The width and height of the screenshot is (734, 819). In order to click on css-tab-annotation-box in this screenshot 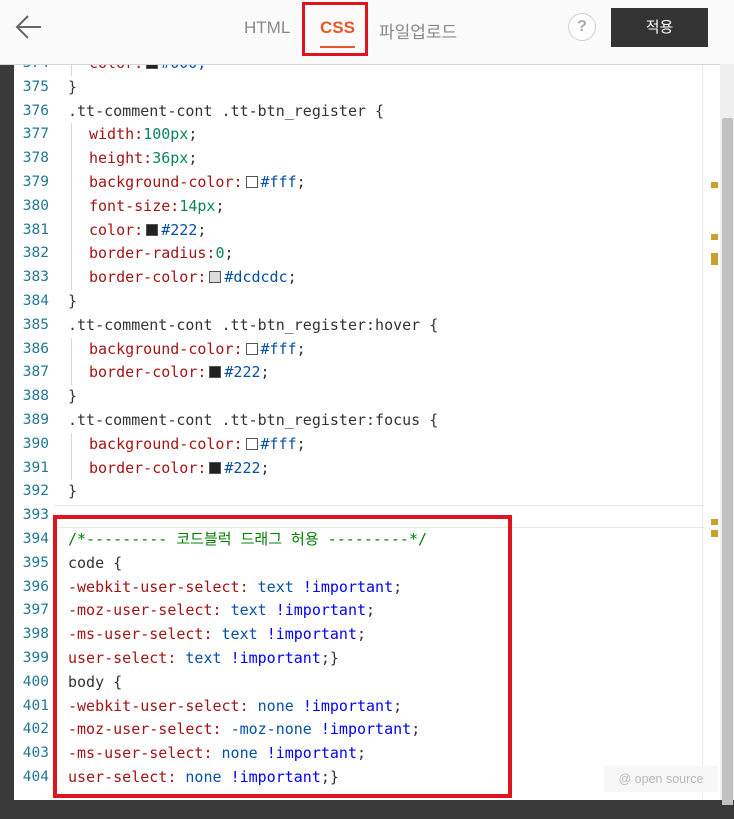, I will do `click(335, 29)`.